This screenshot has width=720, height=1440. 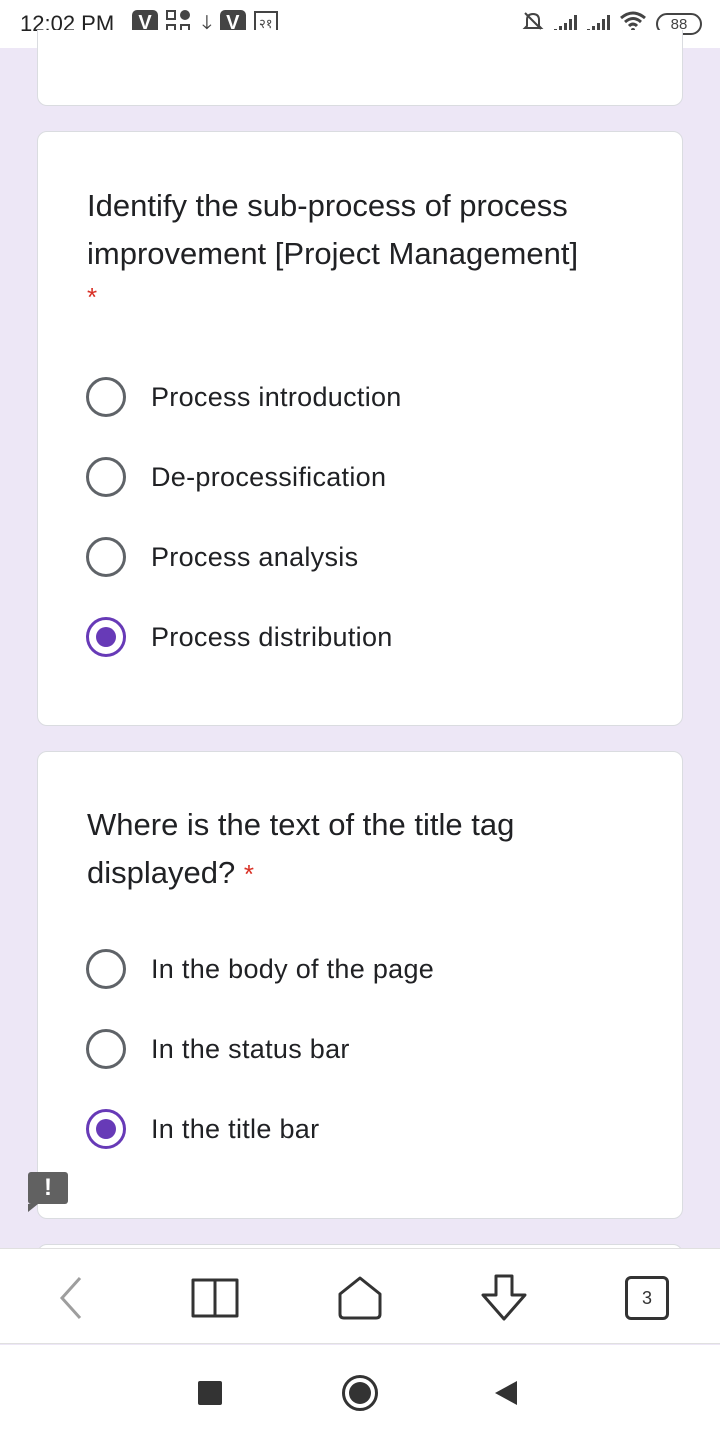 I want to click on bookmarks-icon, so click(x=215, y=1298).